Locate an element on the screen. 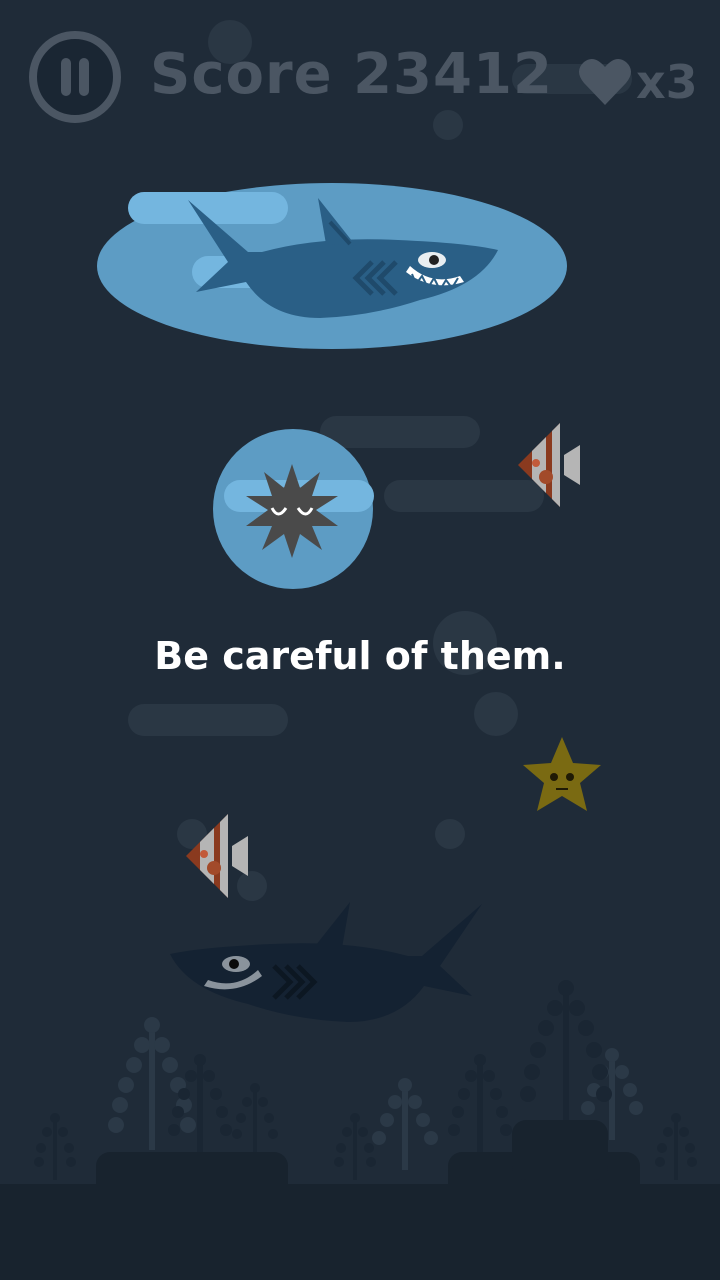 This screenshot has height=1280, width=720. hud: Score 23412 x3 is located at coordinates (360, 70).